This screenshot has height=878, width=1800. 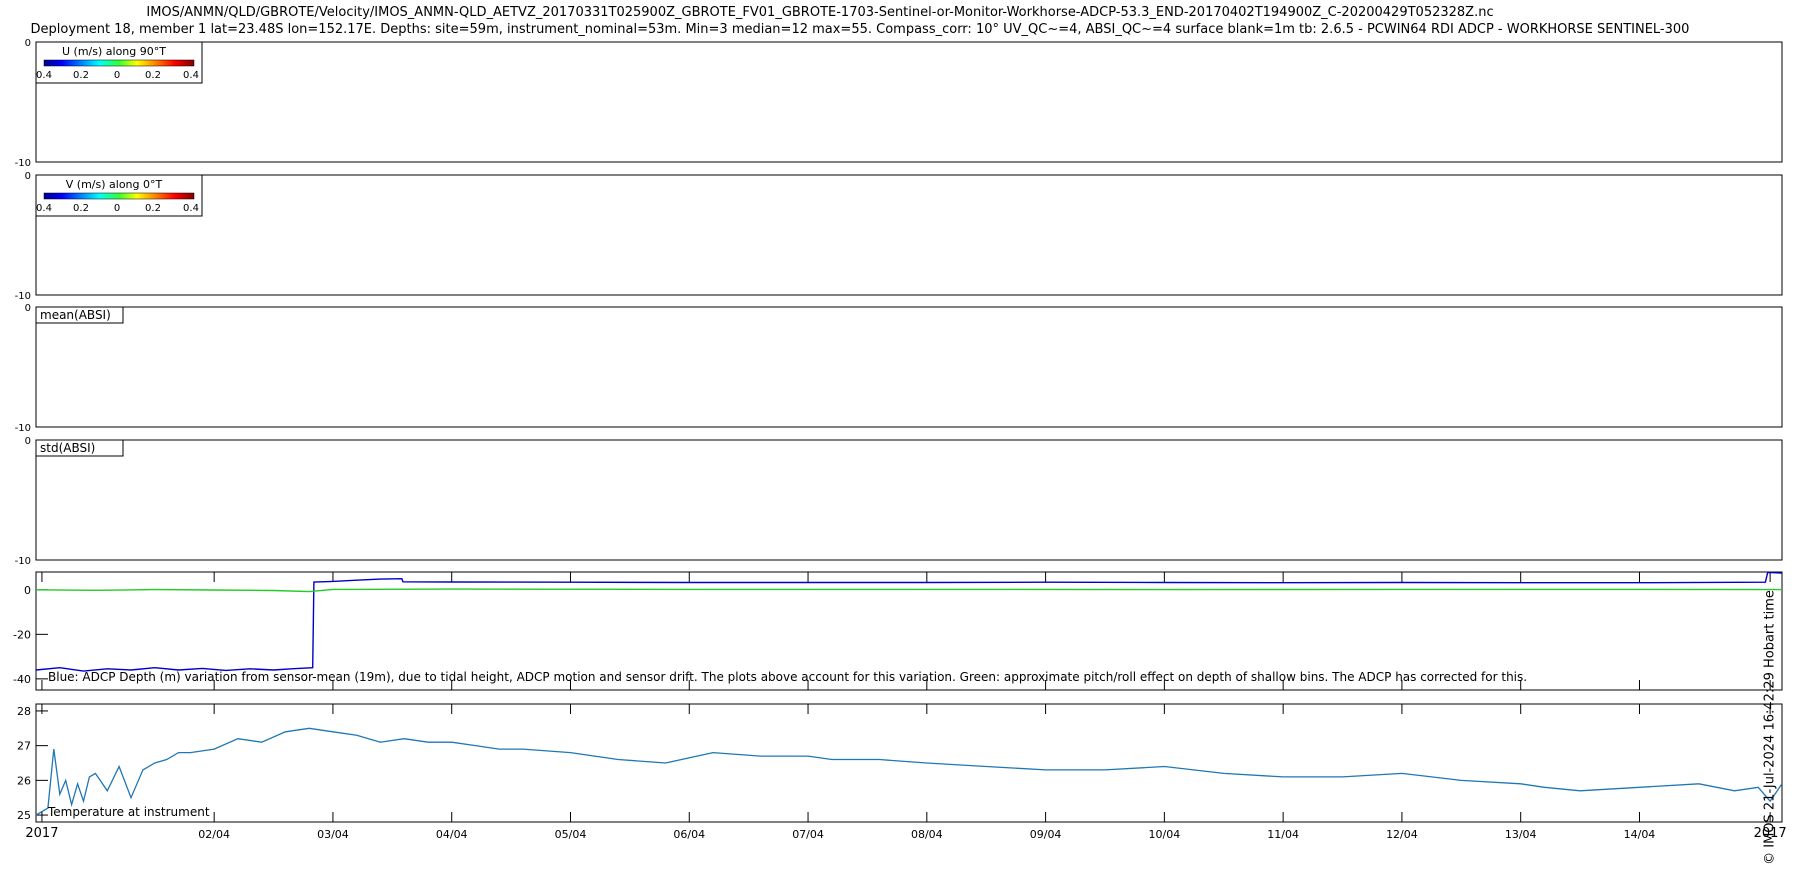 I want to click on panel-2-axes, so click(x=909, y=235).